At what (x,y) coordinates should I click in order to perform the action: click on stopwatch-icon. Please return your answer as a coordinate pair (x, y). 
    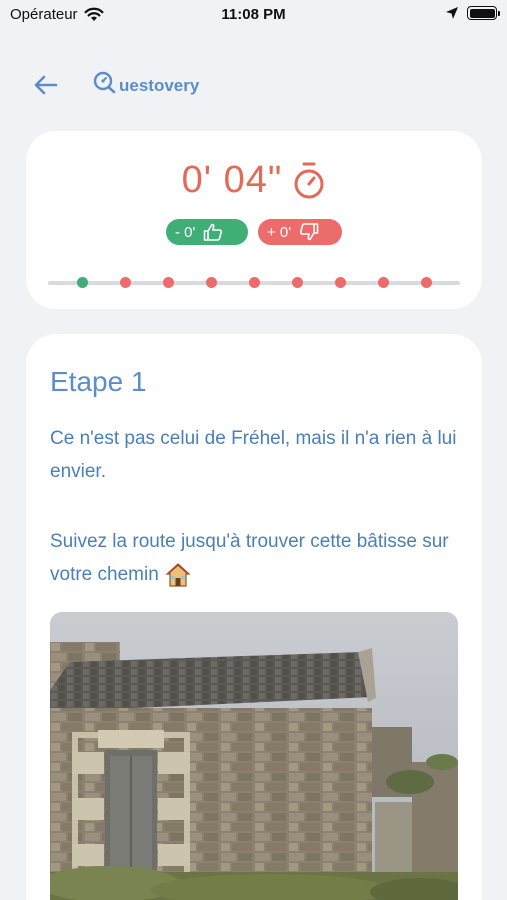
    Looking at the image, I should click on (309, 180).